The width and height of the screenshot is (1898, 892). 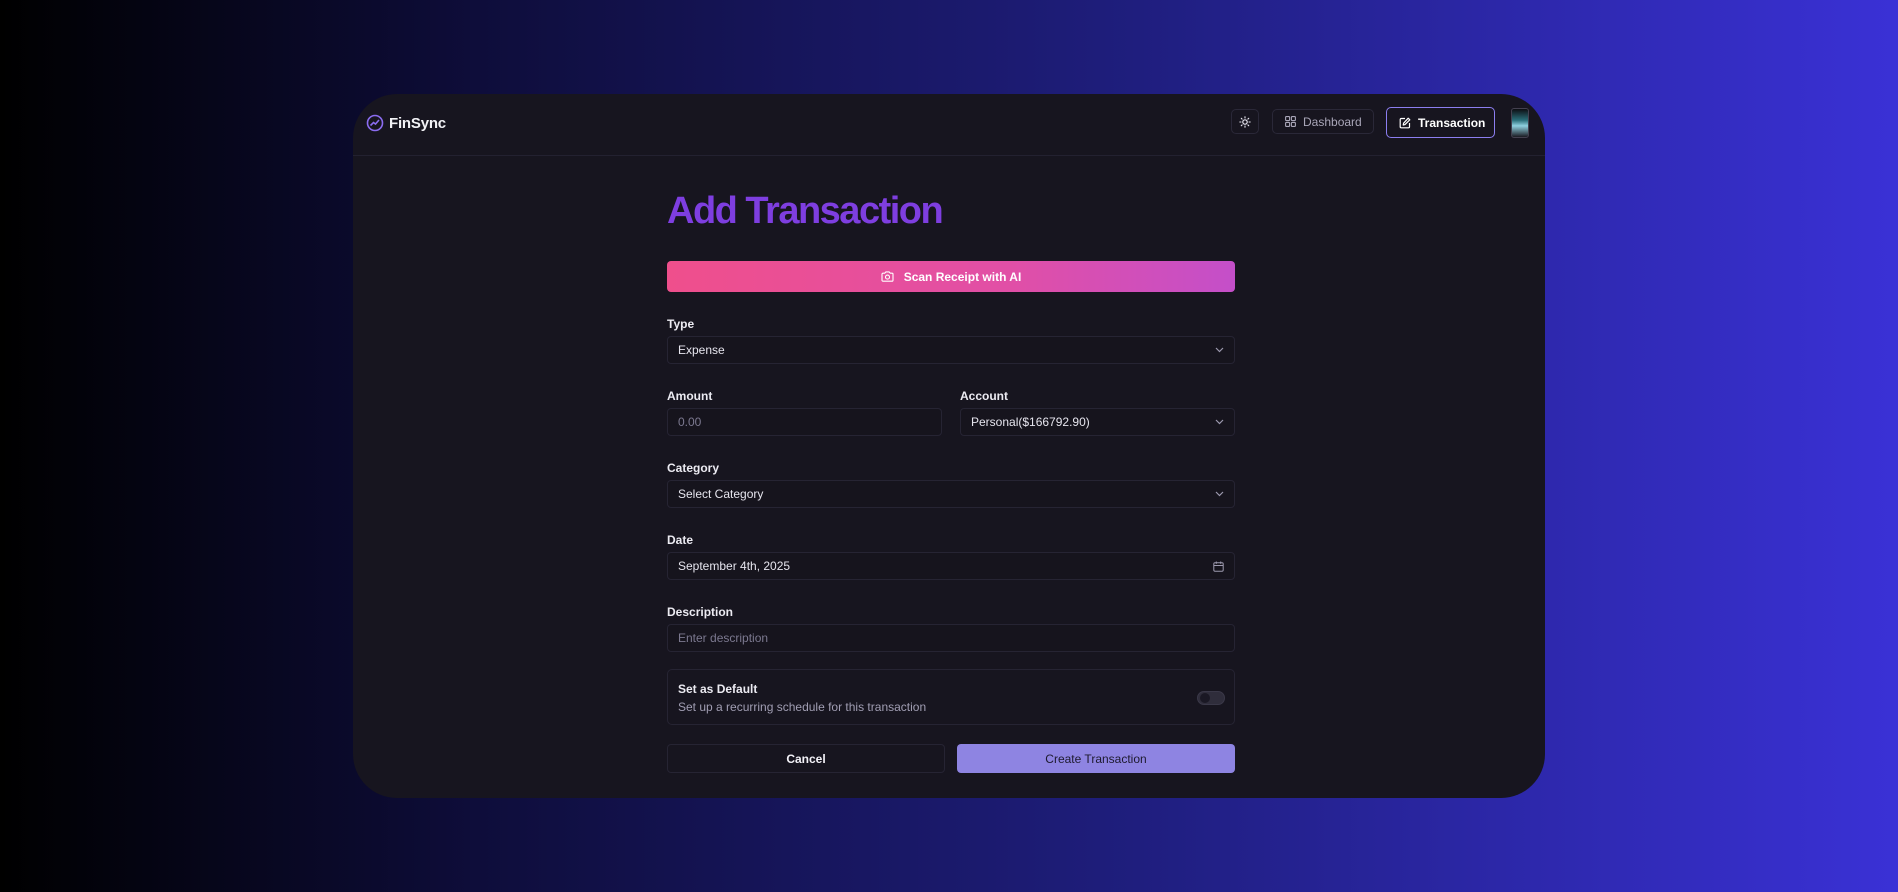 What do you see at coordinates (723, 638) in the screenshot?
I see `description-placeholder: Enter description` at bounding box center [723, 638].